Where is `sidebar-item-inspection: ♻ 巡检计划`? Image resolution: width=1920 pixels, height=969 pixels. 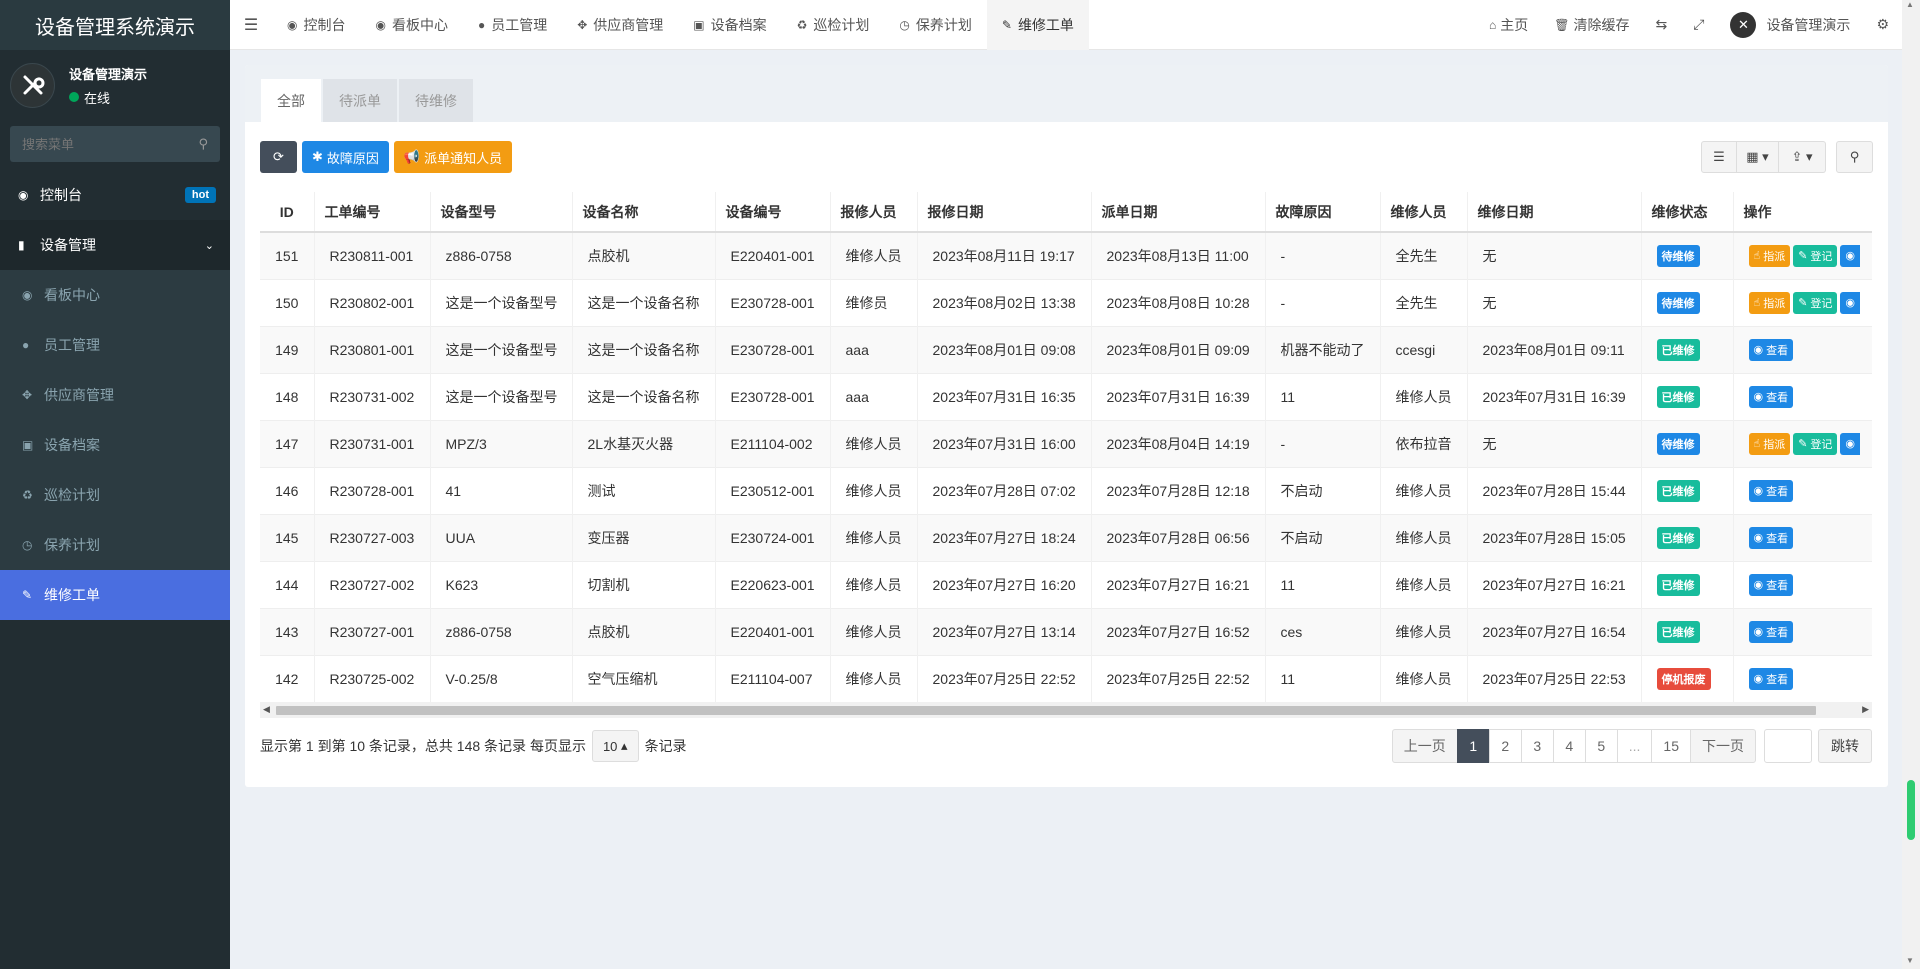
sidebar-item-inspection: ♻ 巡检计划 is located at coordinates (115, 495).